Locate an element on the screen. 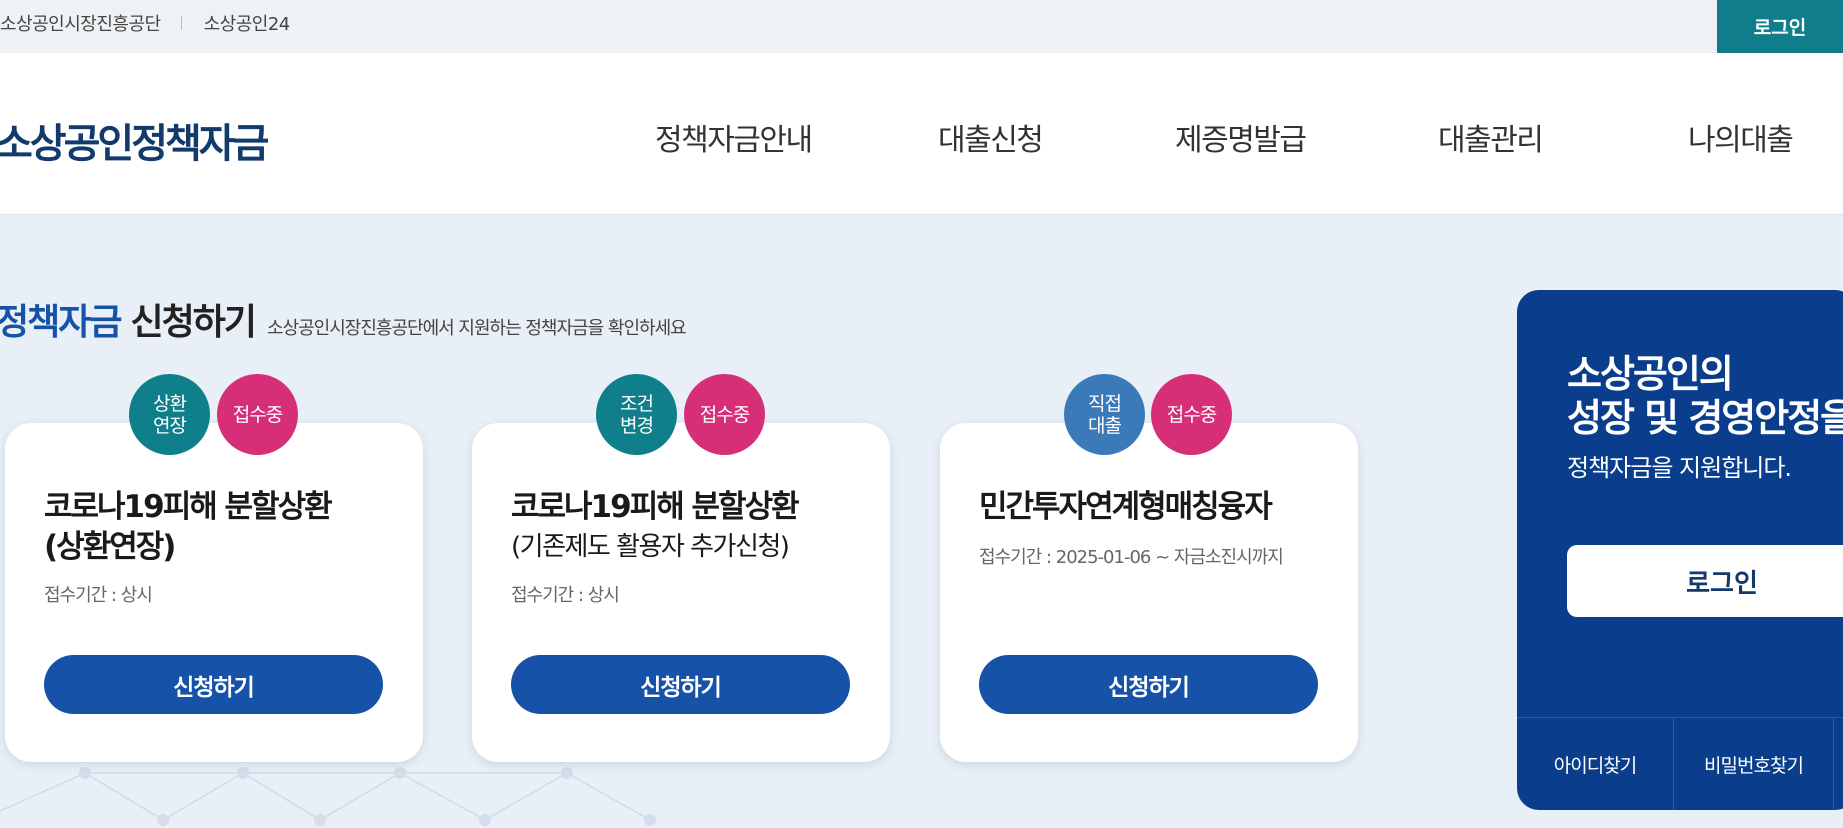  loan-type-badge: 상환 연장 is located at coordinates (169, 414).